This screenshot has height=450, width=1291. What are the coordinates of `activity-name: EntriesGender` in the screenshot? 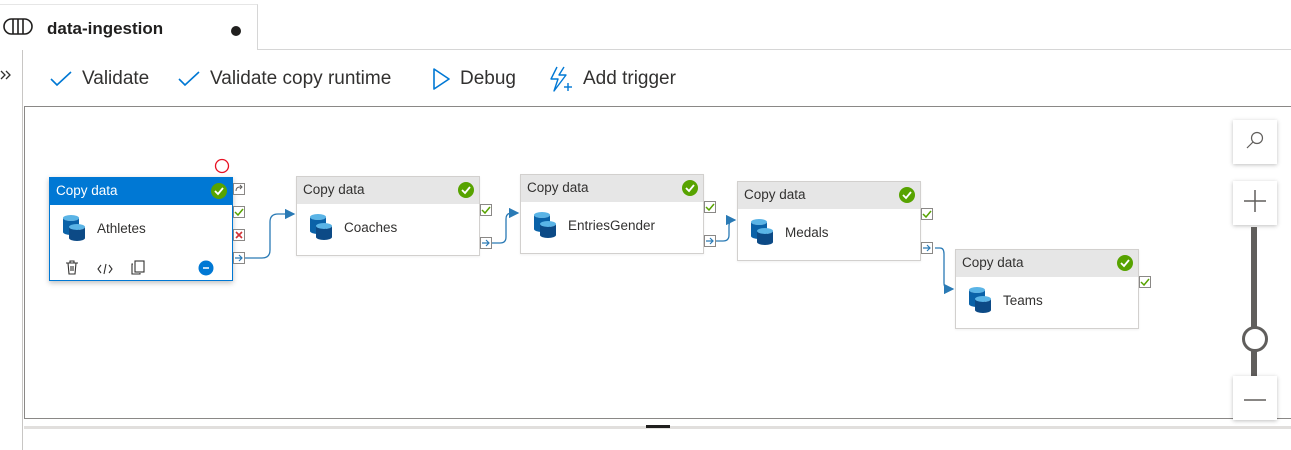 It's located at (612, 225).